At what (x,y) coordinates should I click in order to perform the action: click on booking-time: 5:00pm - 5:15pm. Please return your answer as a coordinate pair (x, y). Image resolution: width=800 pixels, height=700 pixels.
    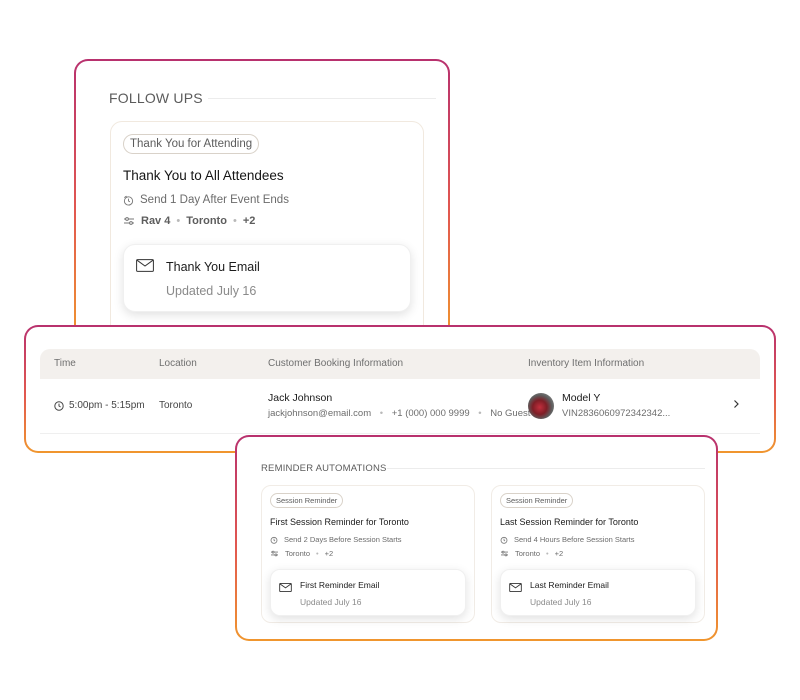
    Looking at the image, I should click on (99, 405).